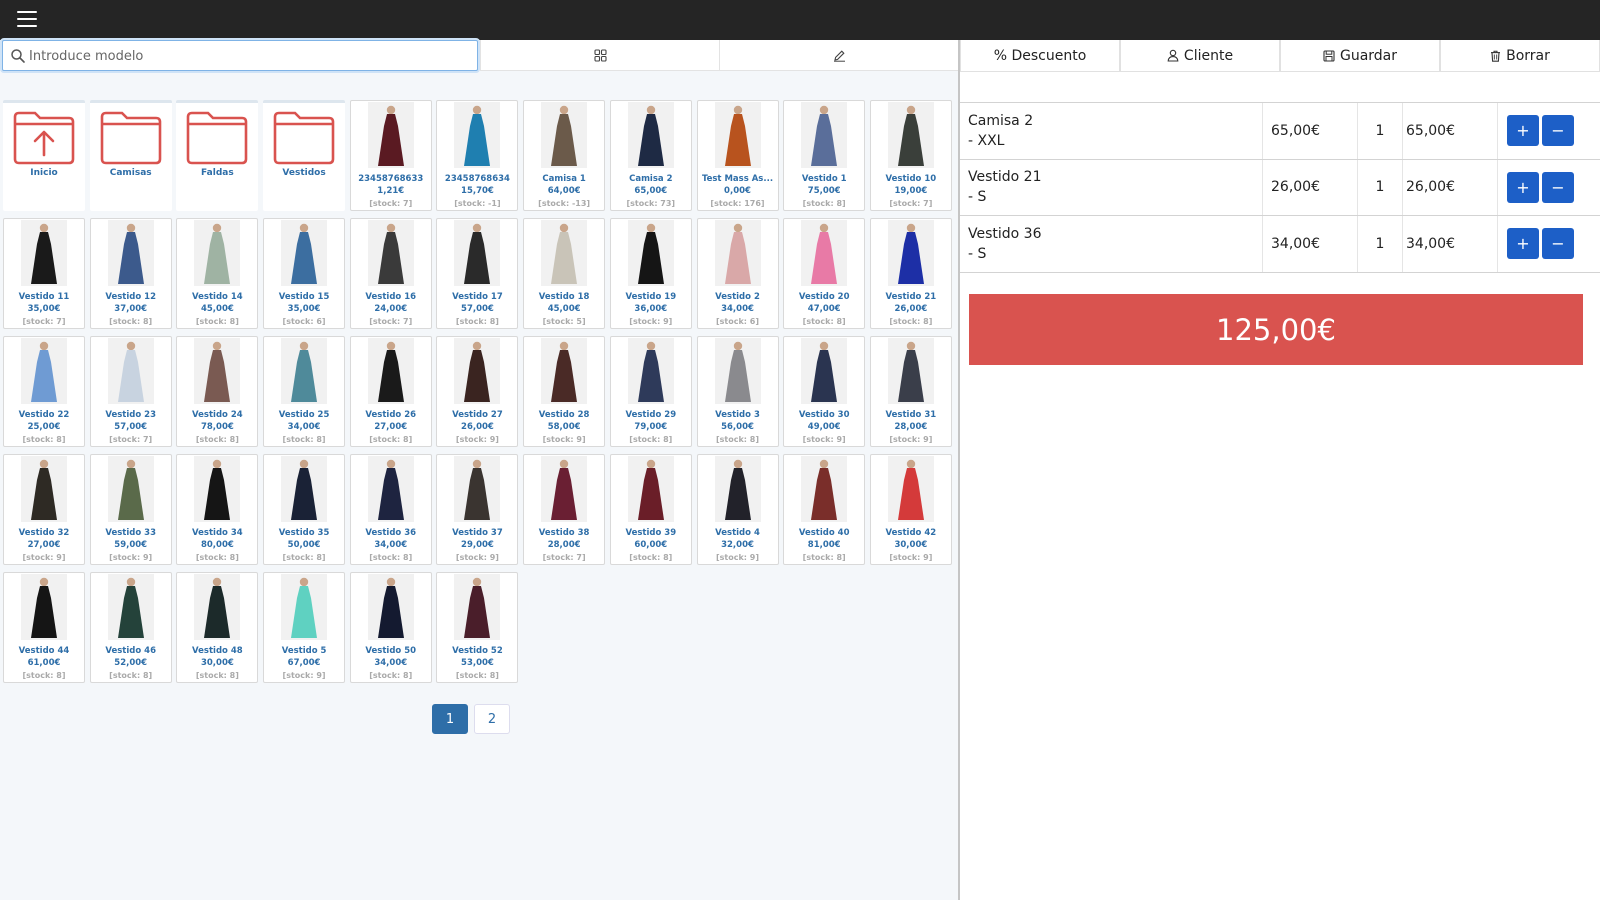 This screenshot has width=1600, height=900. Describe the element at coordinates (477, 627) in the screenshot. I see `product-card: Vestido 52 53,00€ [stock: 8]` at that location.